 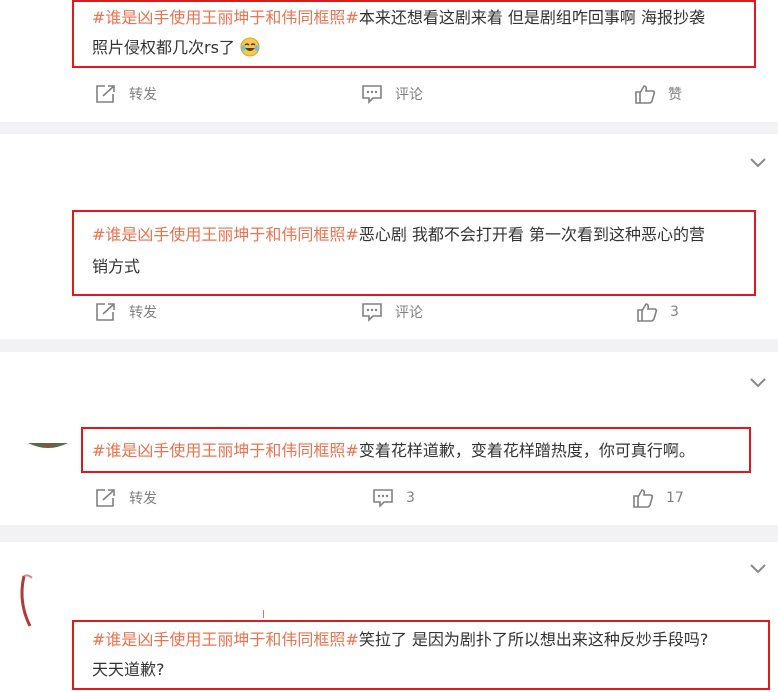 I want to click on post-text: #谁是凶手使用王丽坤于和伟同框照#笑拉了 是因为剧扑了所以想出来这种反炒手段吗?, so click(x=400, y=639).